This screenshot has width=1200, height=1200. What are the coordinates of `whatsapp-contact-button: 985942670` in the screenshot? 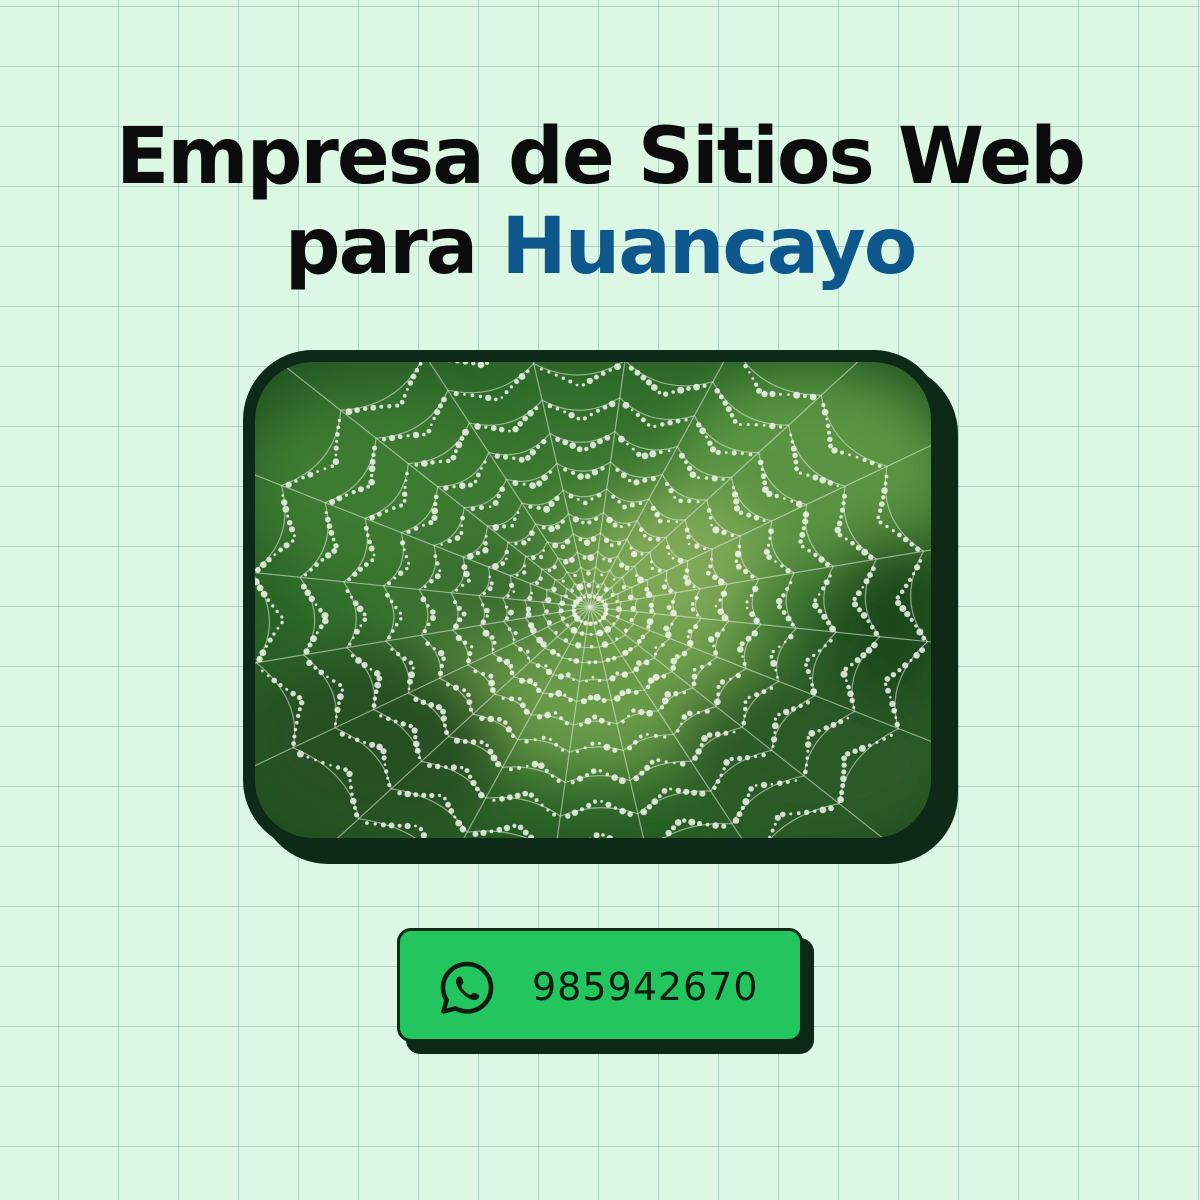 It's located at (600, 985).